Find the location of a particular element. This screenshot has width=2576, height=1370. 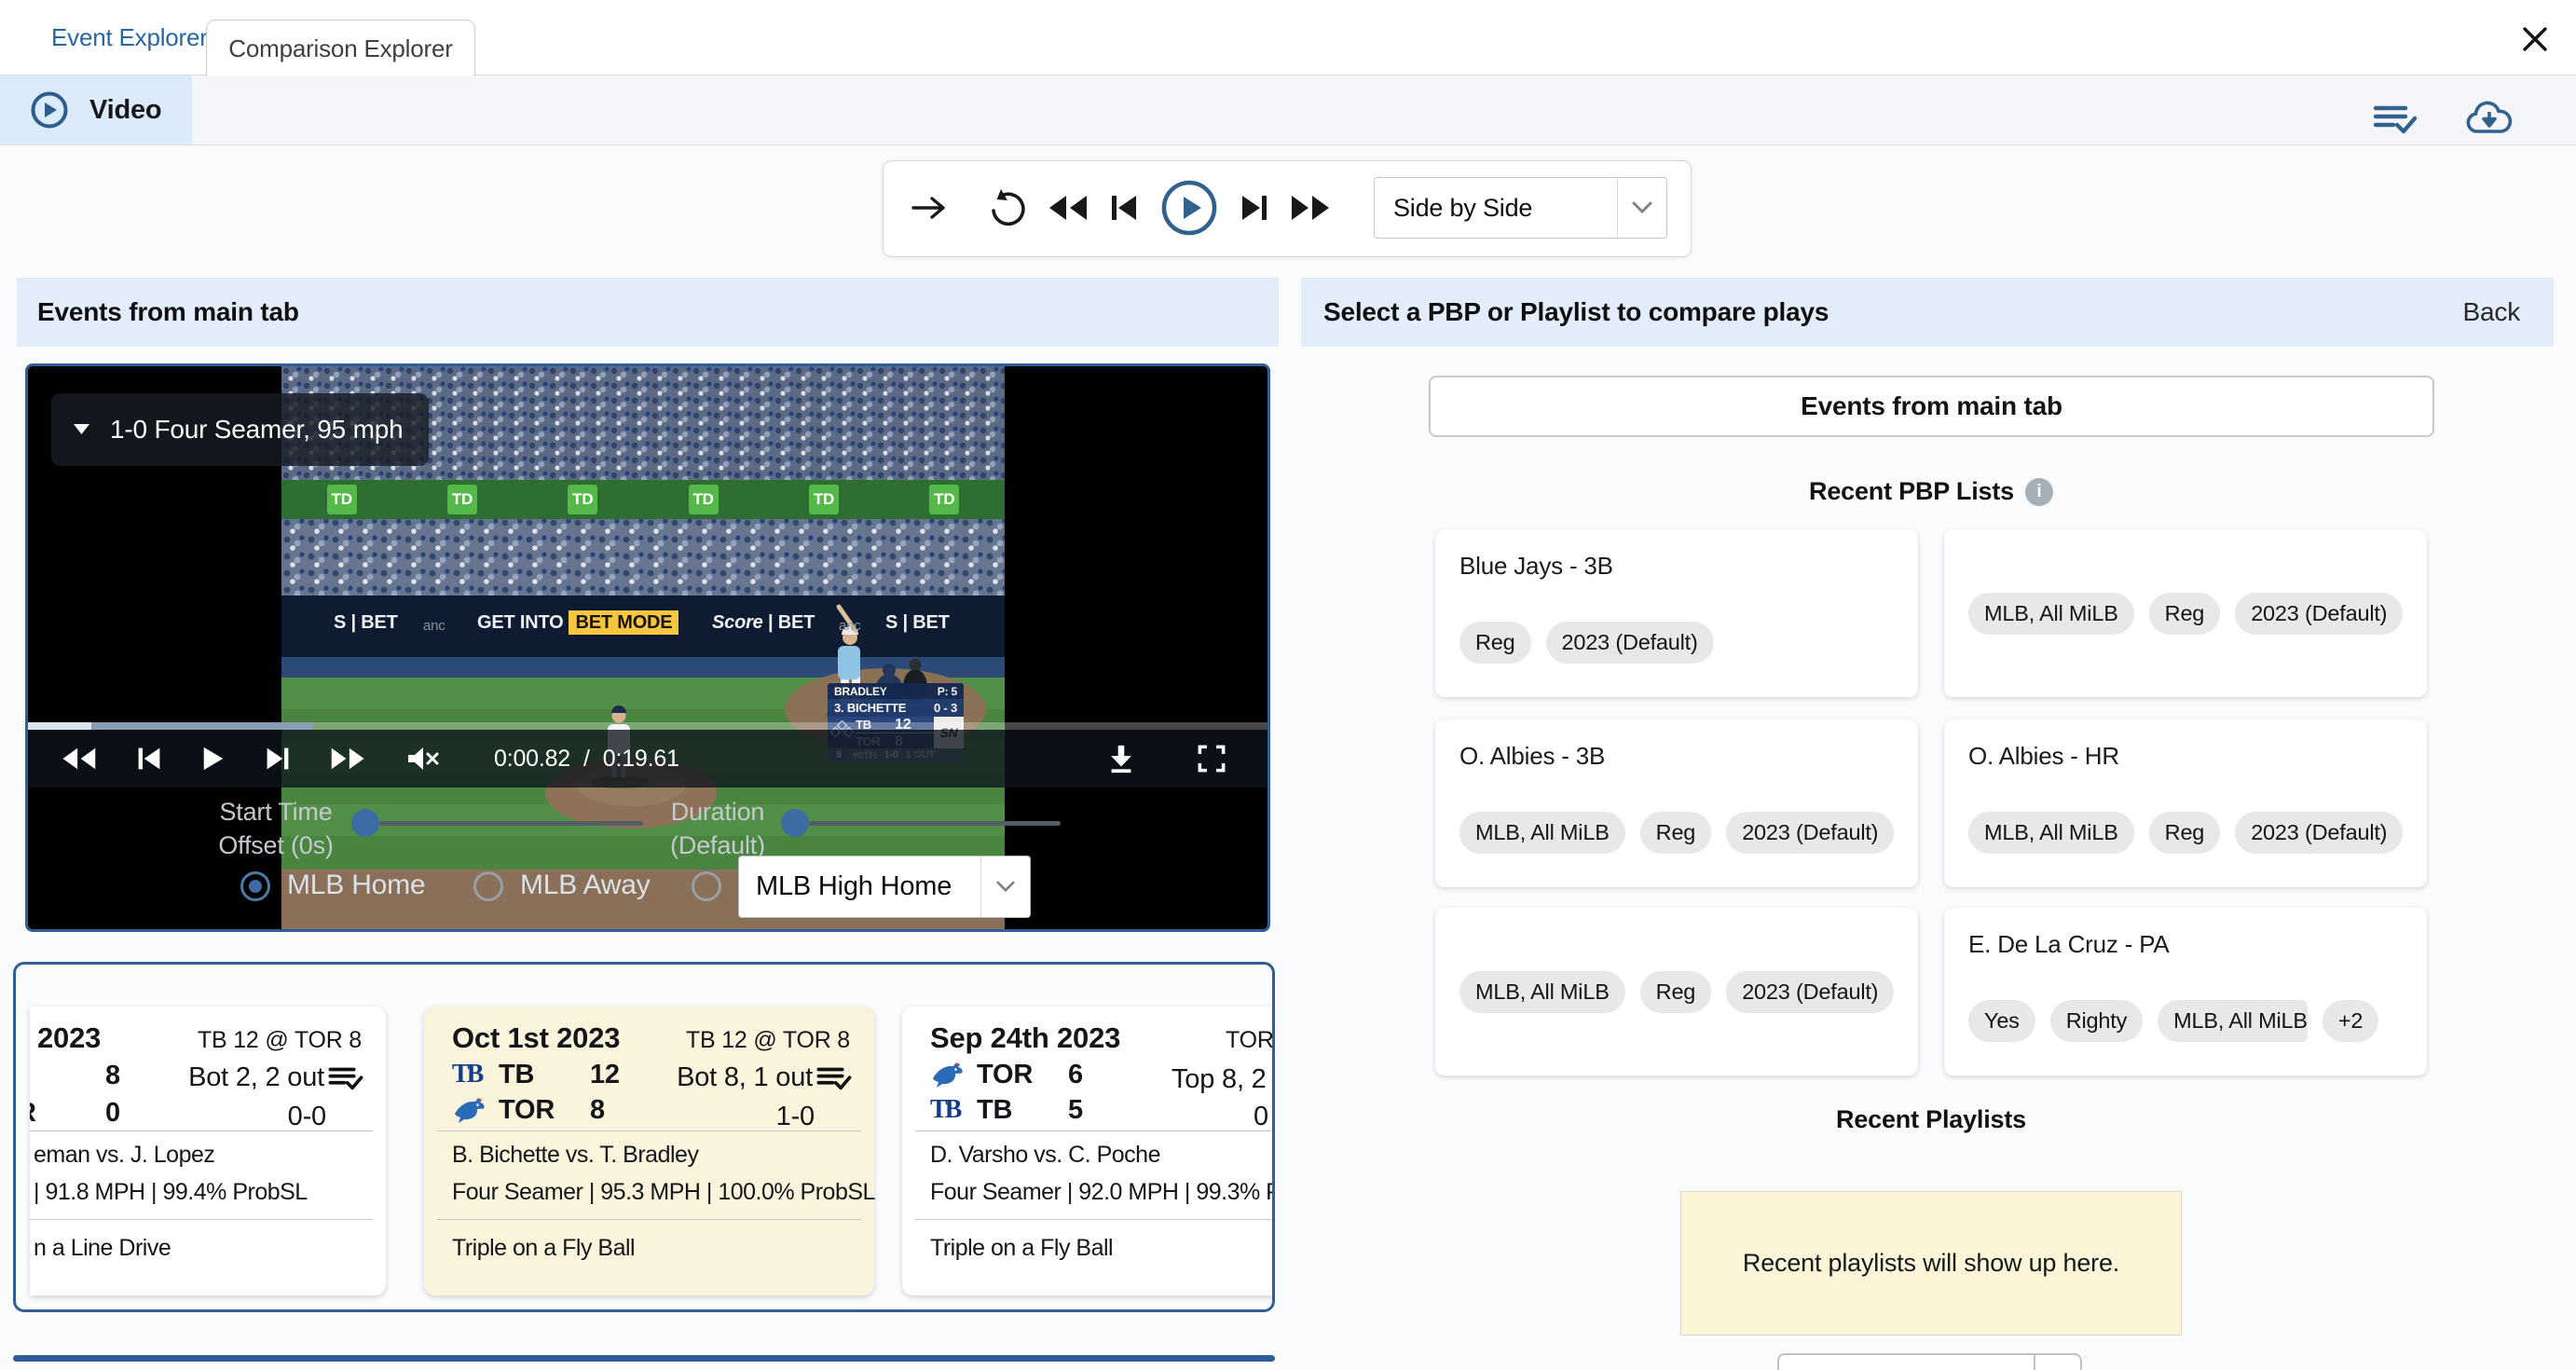

event-date: Sep 24th 2023 is located at coordinates (1025, 1037).